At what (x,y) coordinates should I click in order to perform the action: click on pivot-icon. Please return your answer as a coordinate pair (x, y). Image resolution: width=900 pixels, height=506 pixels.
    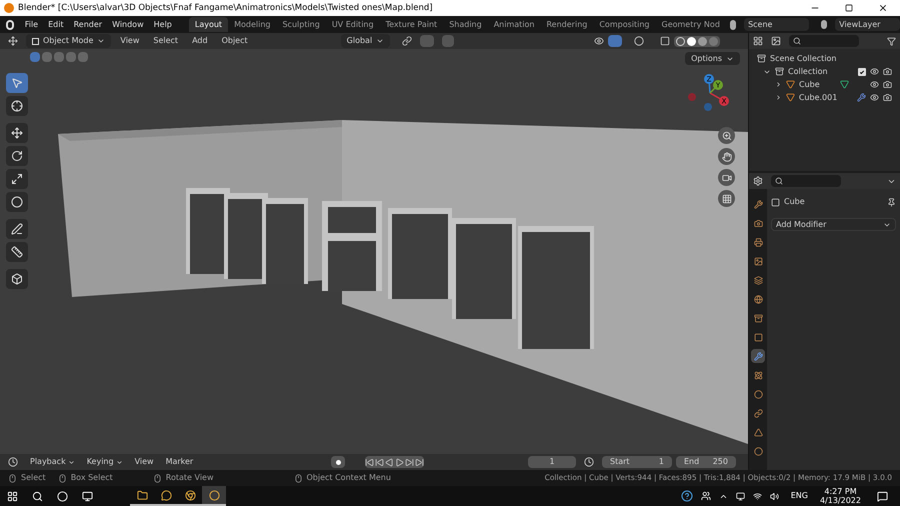
    Looking at the image, I should click on (407, 41).